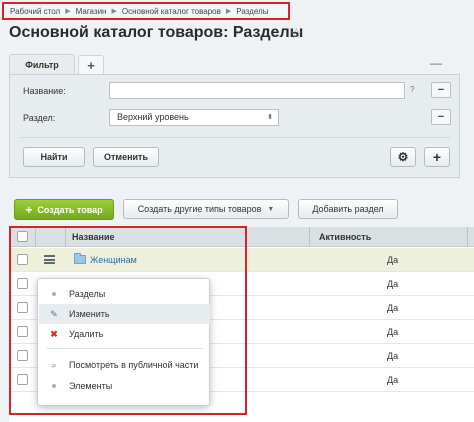 The image size is (474, 422). I want to click on breadcrumb-item-shop: Магазин, so click(91, 11).